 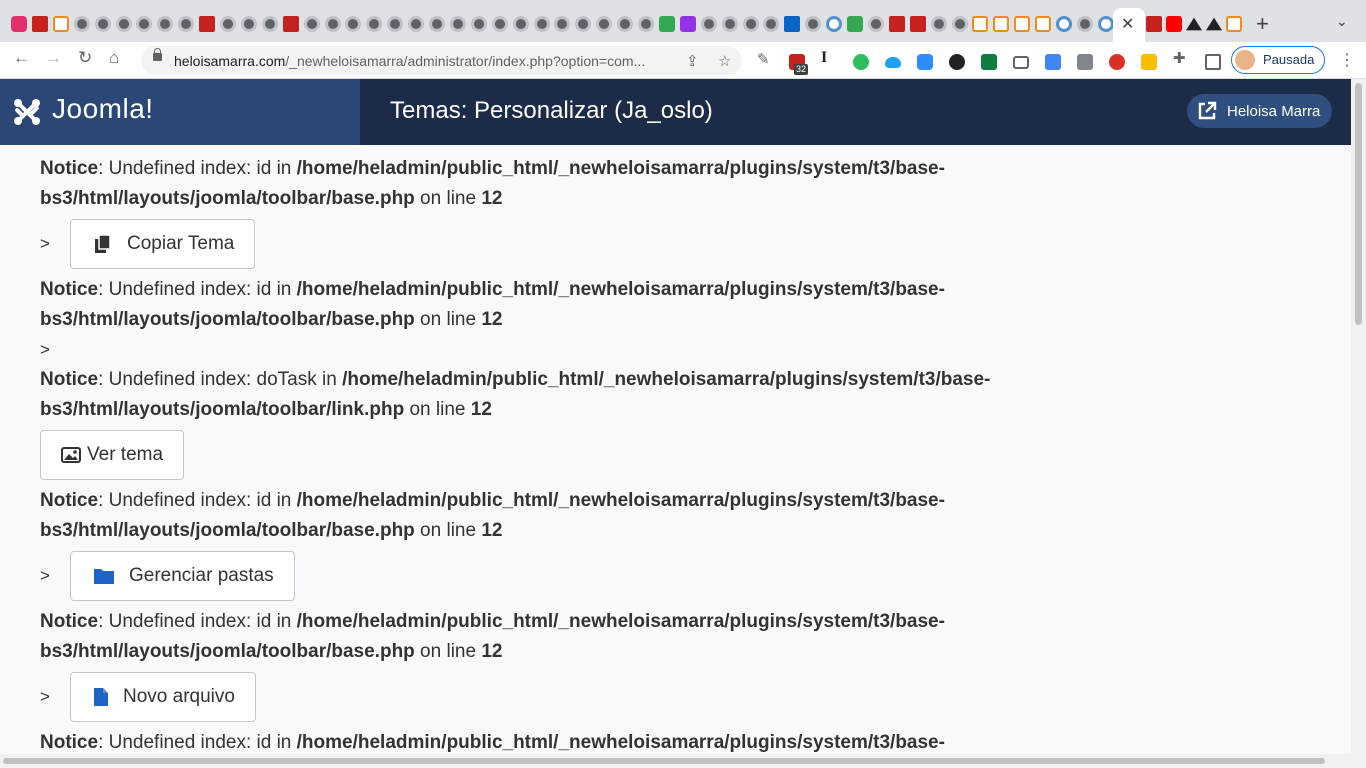 I want to click on camera-icon, so click(x=1021, y=62).